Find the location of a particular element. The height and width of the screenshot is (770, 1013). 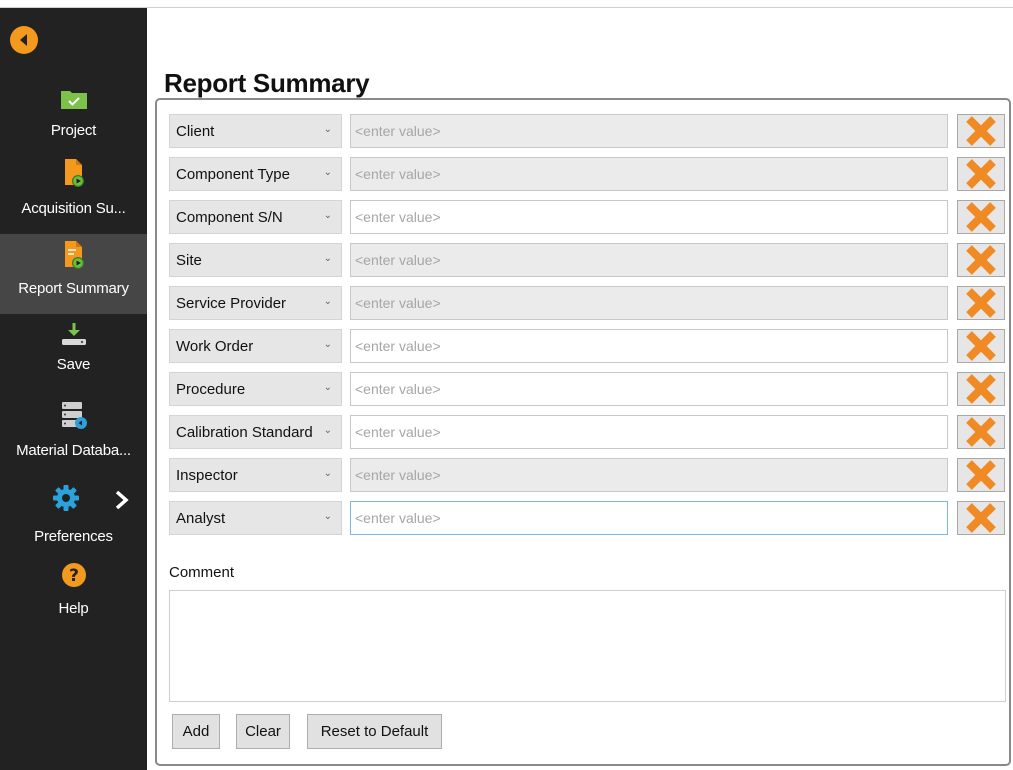

field-select: Service Provider ⌄ is located at coordinates (255, 303).